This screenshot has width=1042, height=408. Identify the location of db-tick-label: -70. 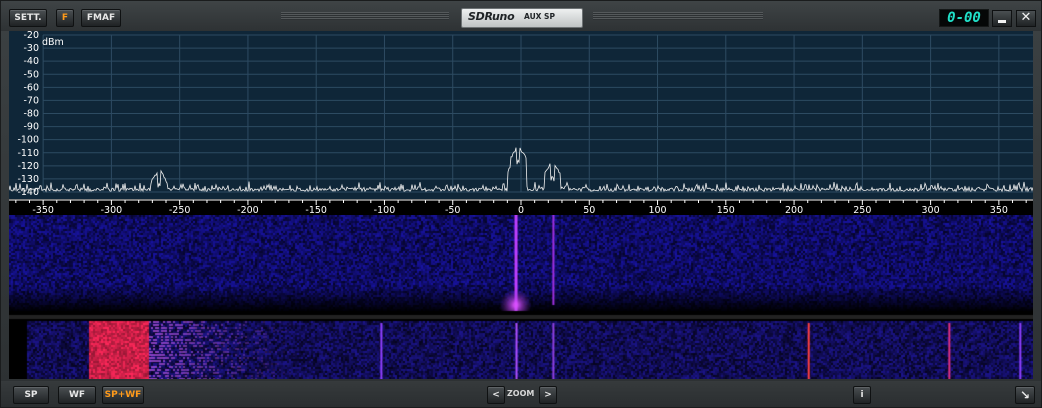
(31, 100).